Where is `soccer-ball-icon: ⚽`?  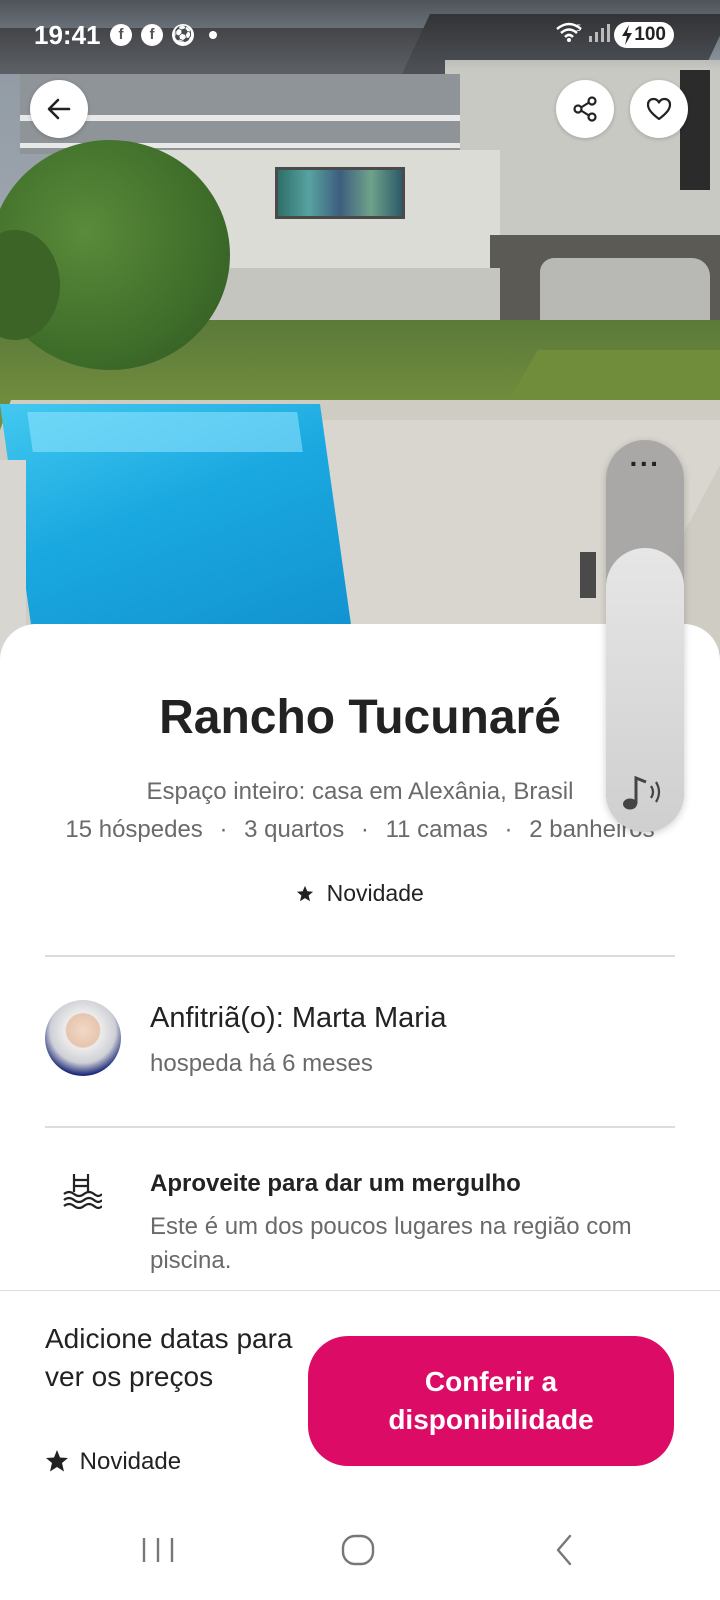
soccer-ball-icon: ⚽ is located at coordinates (183, 35).